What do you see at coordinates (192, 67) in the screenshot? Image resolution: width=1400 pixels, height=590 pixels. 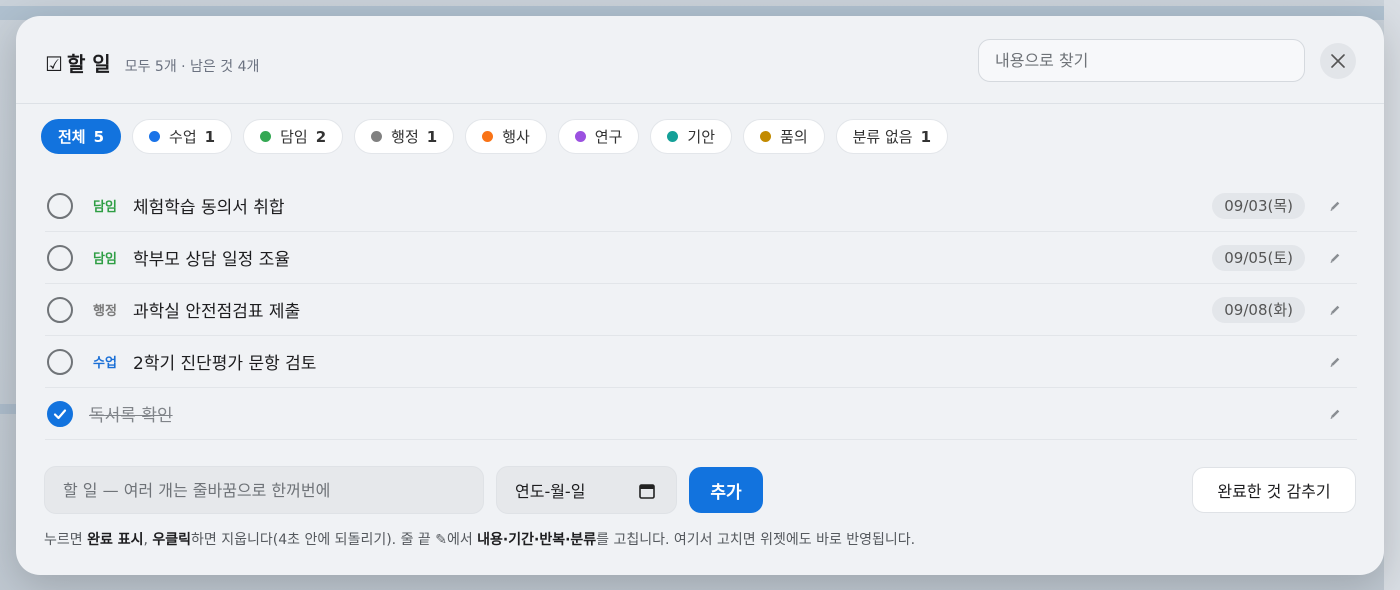 I see `task-summary: 모두 5개 · 남은 것 4개` at bounding box center [192, 67].